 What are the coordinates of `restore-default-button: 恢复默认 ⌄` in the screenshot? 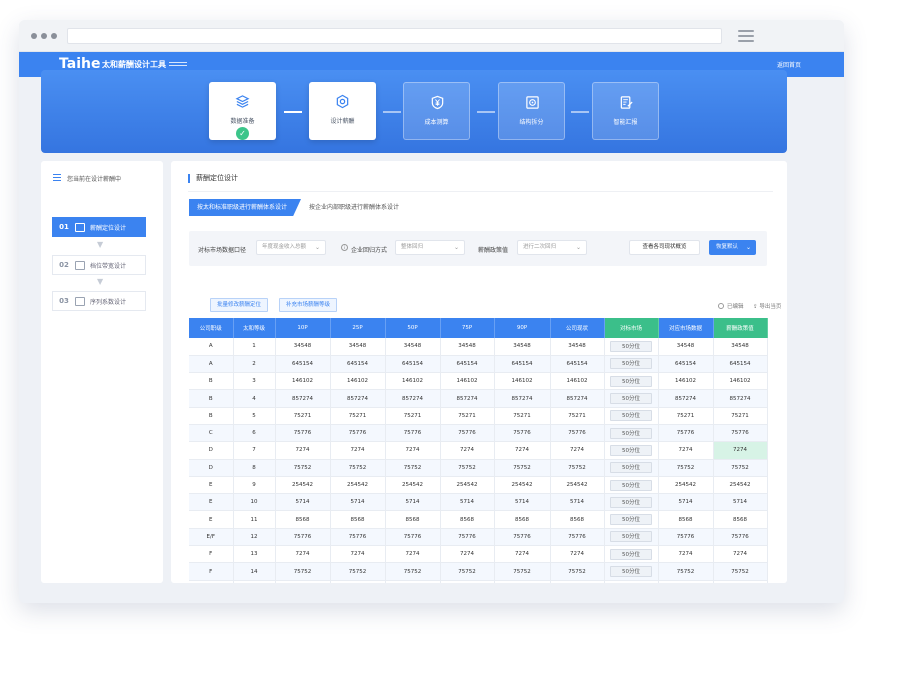 It's located at (732, 247).